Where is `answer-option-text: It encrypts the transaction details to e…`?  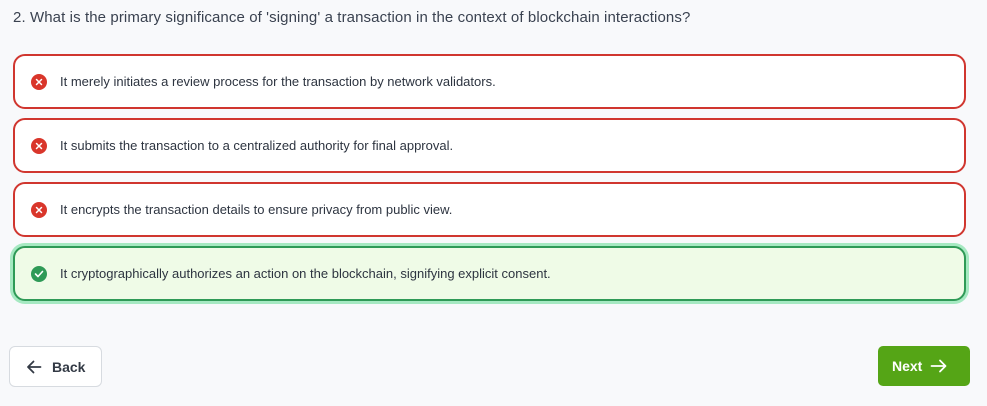
answer-option-text: It encrypts the transaction details to e… is located at coordinates (256, 209).